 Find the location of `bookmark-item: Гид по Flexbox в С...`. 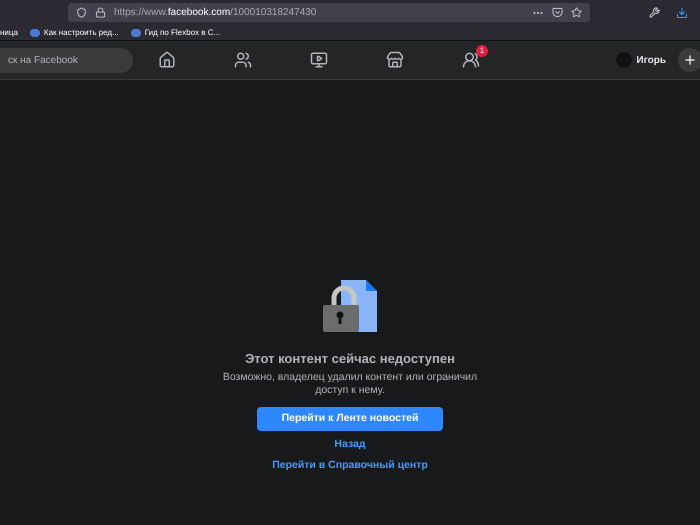

bookmark-item: Гид по Flexbox в С... is located at coordinates (182, 32).